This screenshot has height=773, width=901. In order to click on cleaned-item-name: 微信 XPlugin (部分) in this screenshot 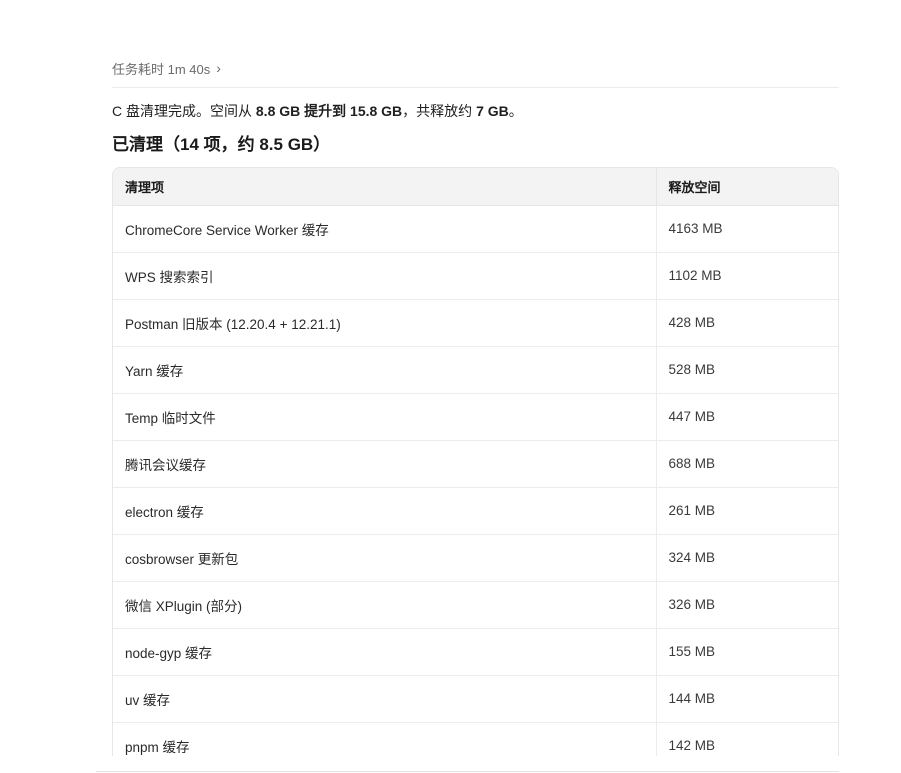, I will do `click(384, 605)`.